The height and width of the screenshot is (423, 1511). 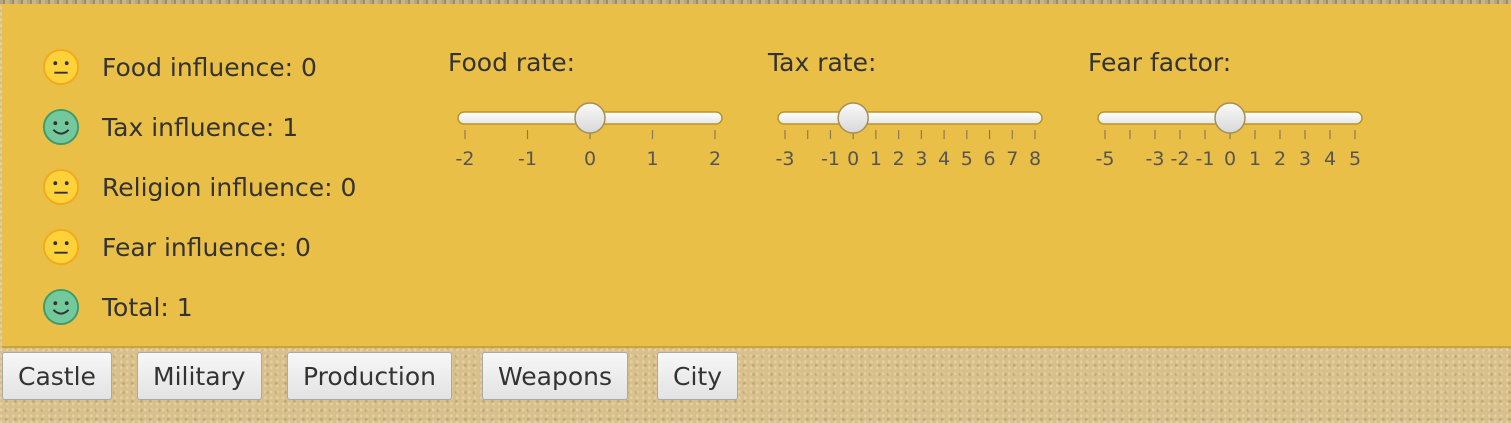 I want to click on food-rate-slider: -2 -1 0 1 2, so click(x=593, y=129).